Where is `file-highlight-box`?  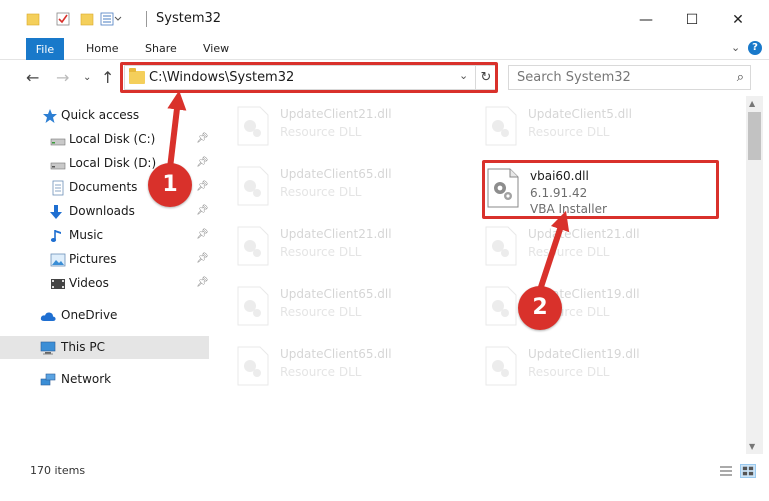 file-highlight-box is located at coordinates (600, 189).